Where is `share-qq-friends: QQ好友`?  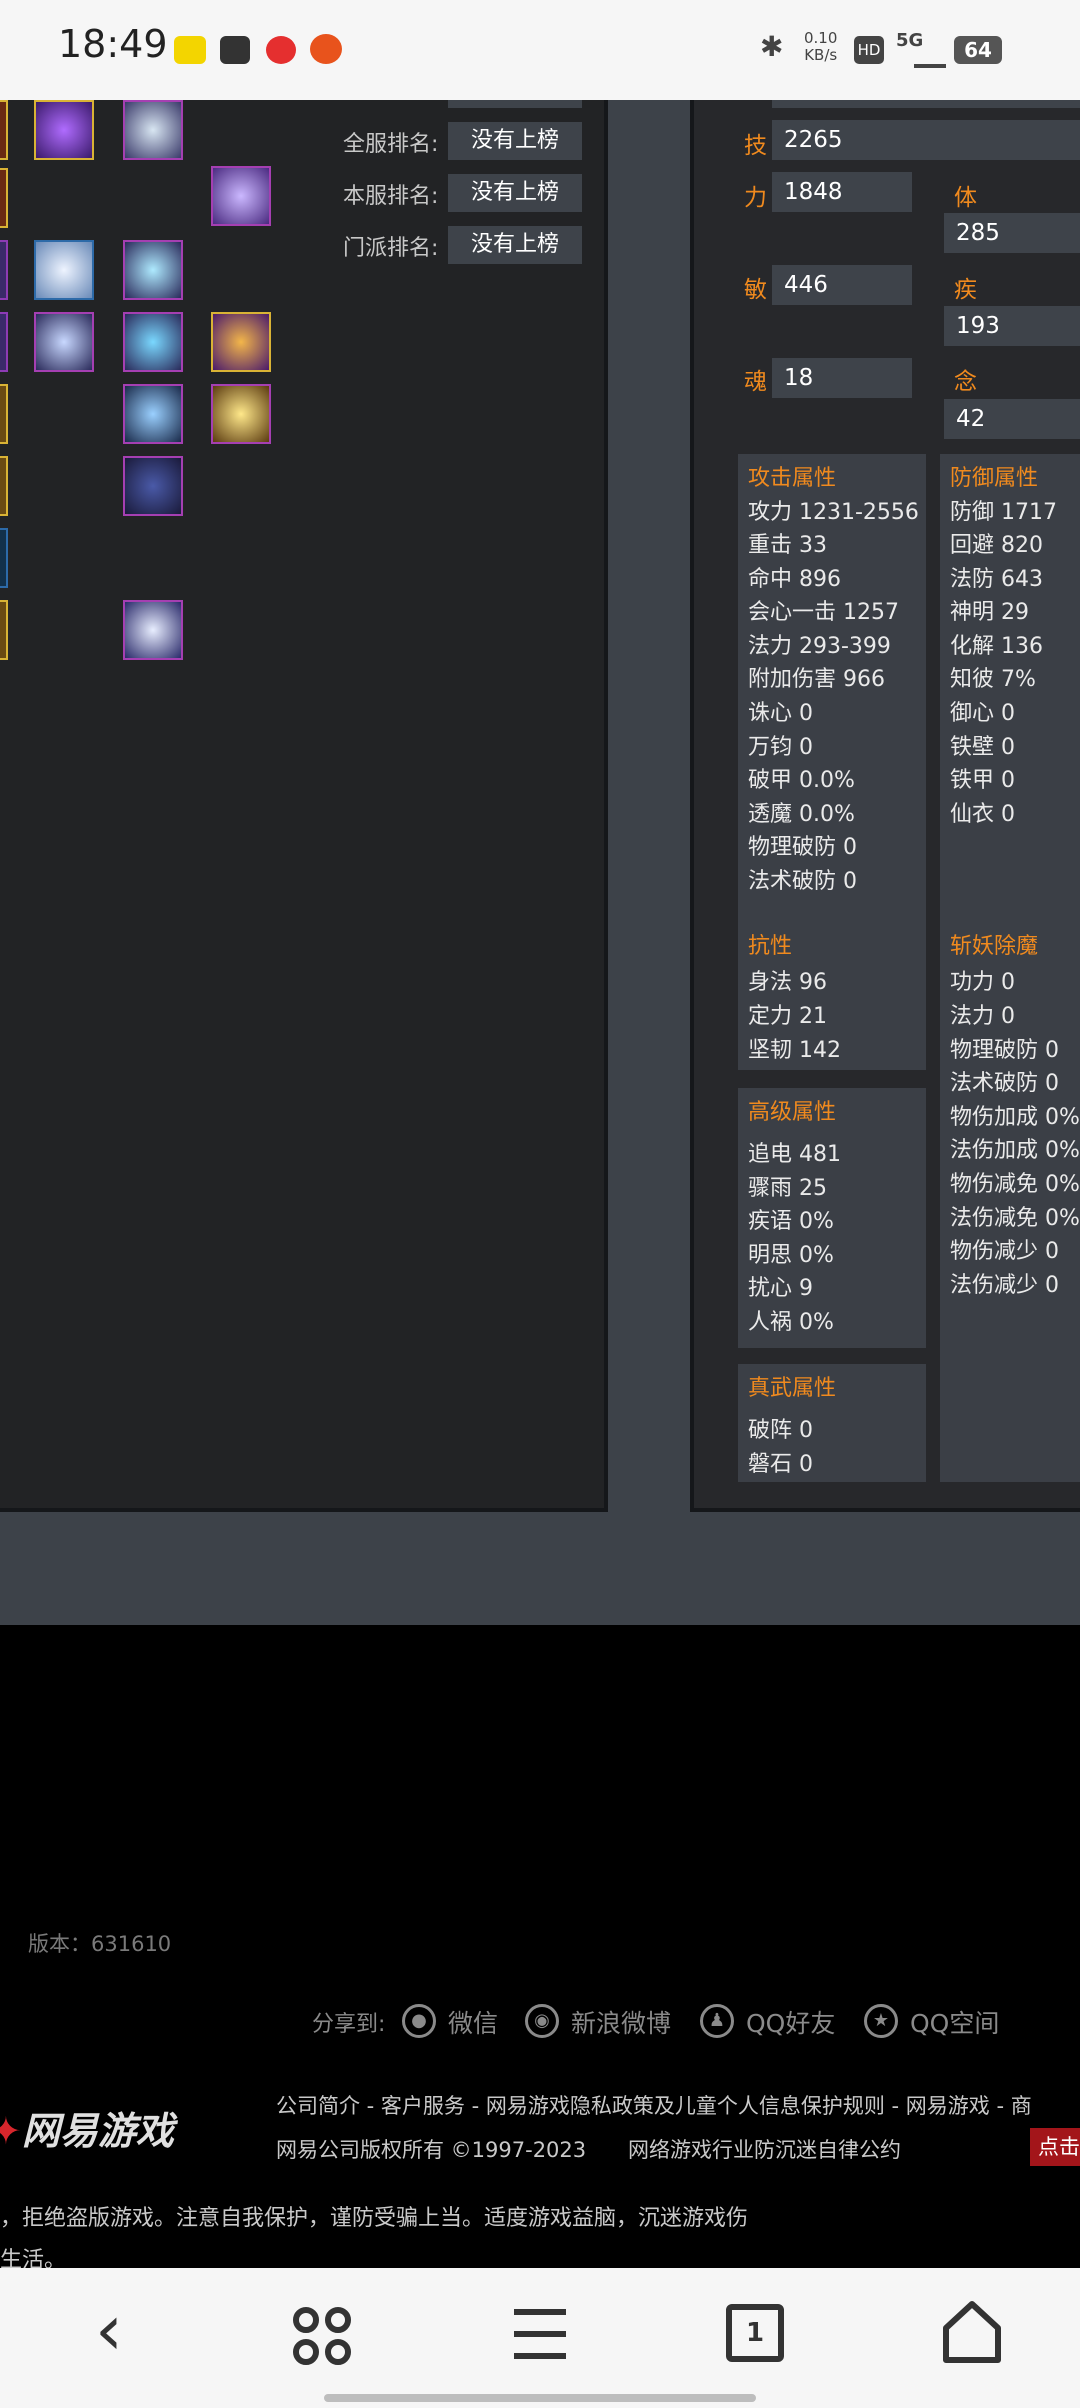
share-qq-friends: QQ好友 is located at coordinates (790, 2022).